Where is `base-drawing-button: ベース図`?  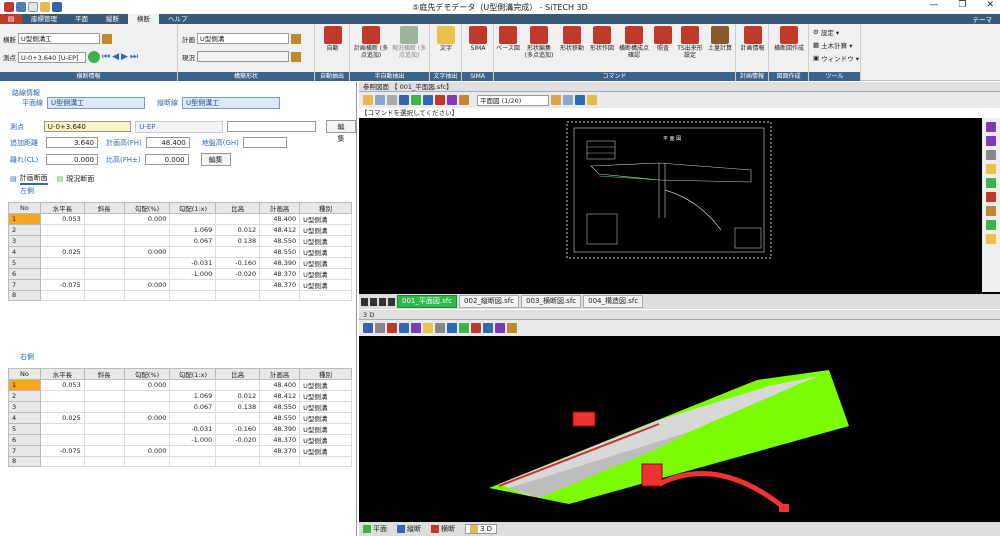
base-drawing-button: ベース図 is located at coordinates (508, 39).